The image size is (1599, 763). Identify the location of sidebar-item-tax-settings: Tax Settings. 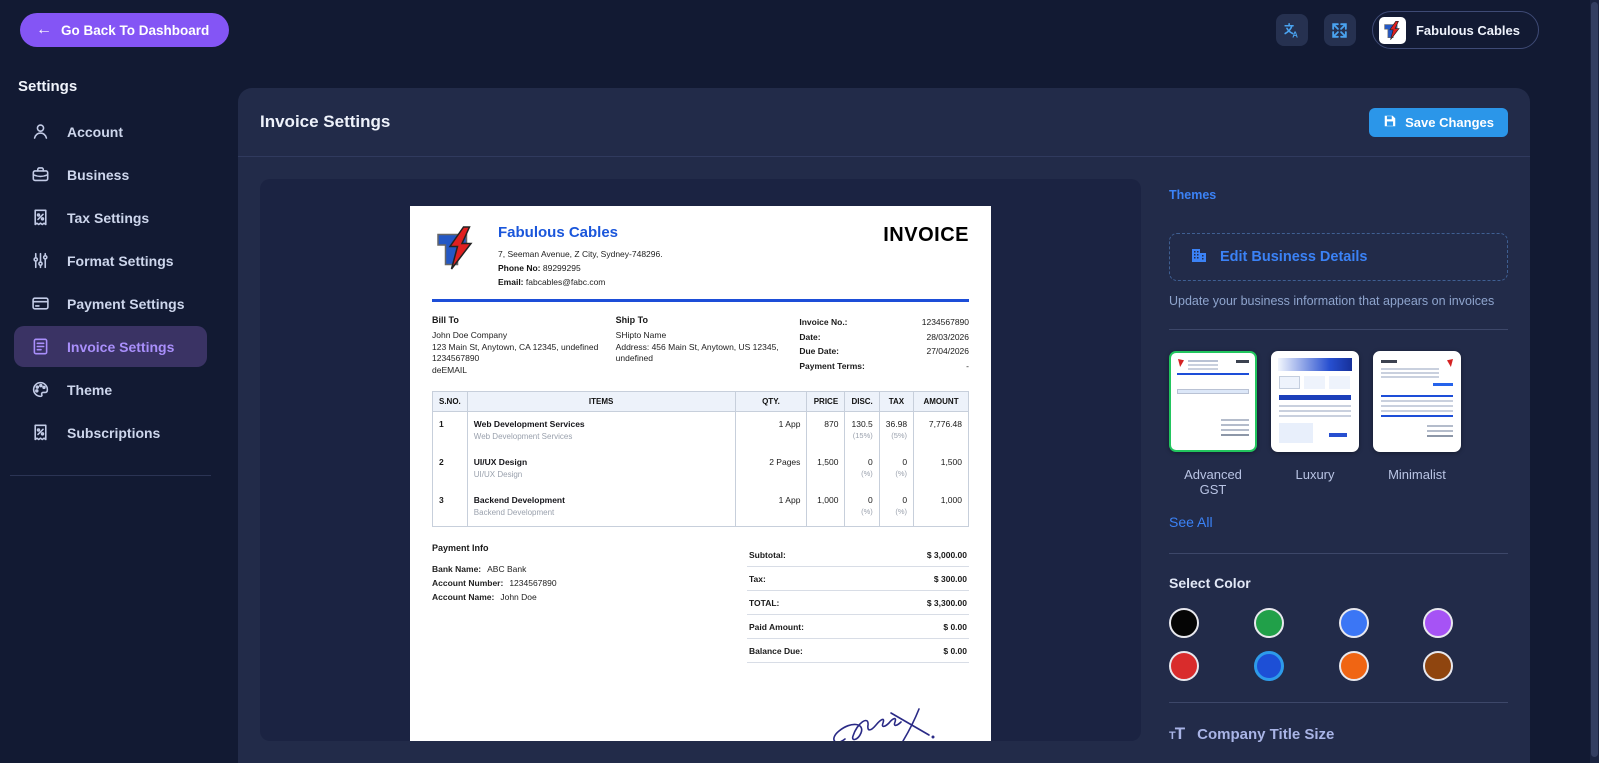
(110, 217).